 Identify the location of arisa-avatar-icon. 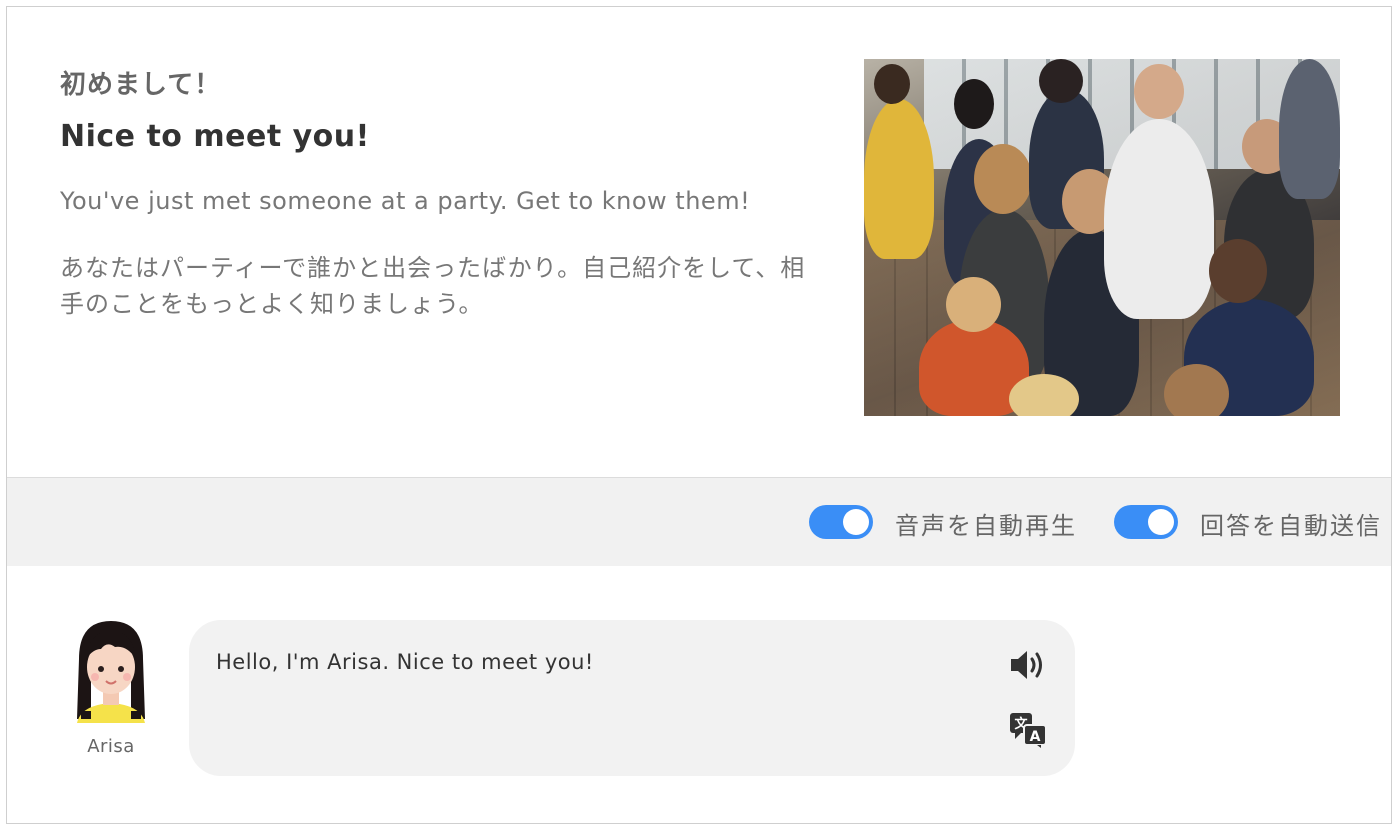
(111, 672).